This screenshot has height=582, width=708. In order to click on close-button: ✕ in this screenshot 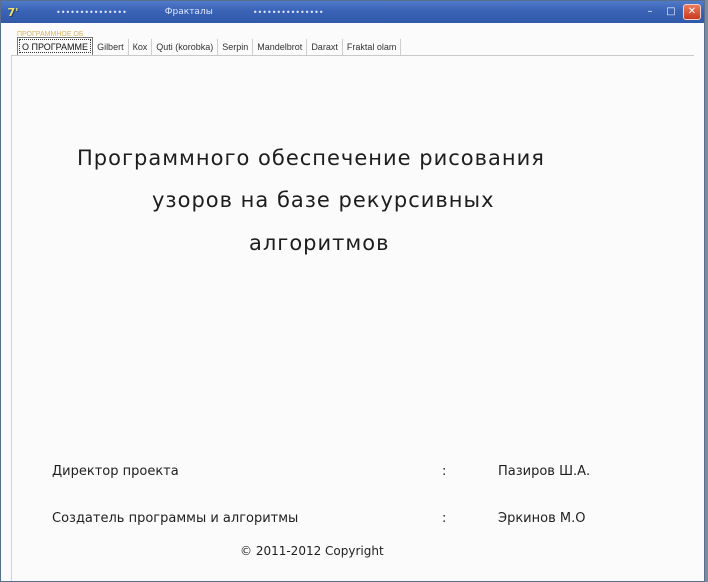, I will do `click(692, 12)`.